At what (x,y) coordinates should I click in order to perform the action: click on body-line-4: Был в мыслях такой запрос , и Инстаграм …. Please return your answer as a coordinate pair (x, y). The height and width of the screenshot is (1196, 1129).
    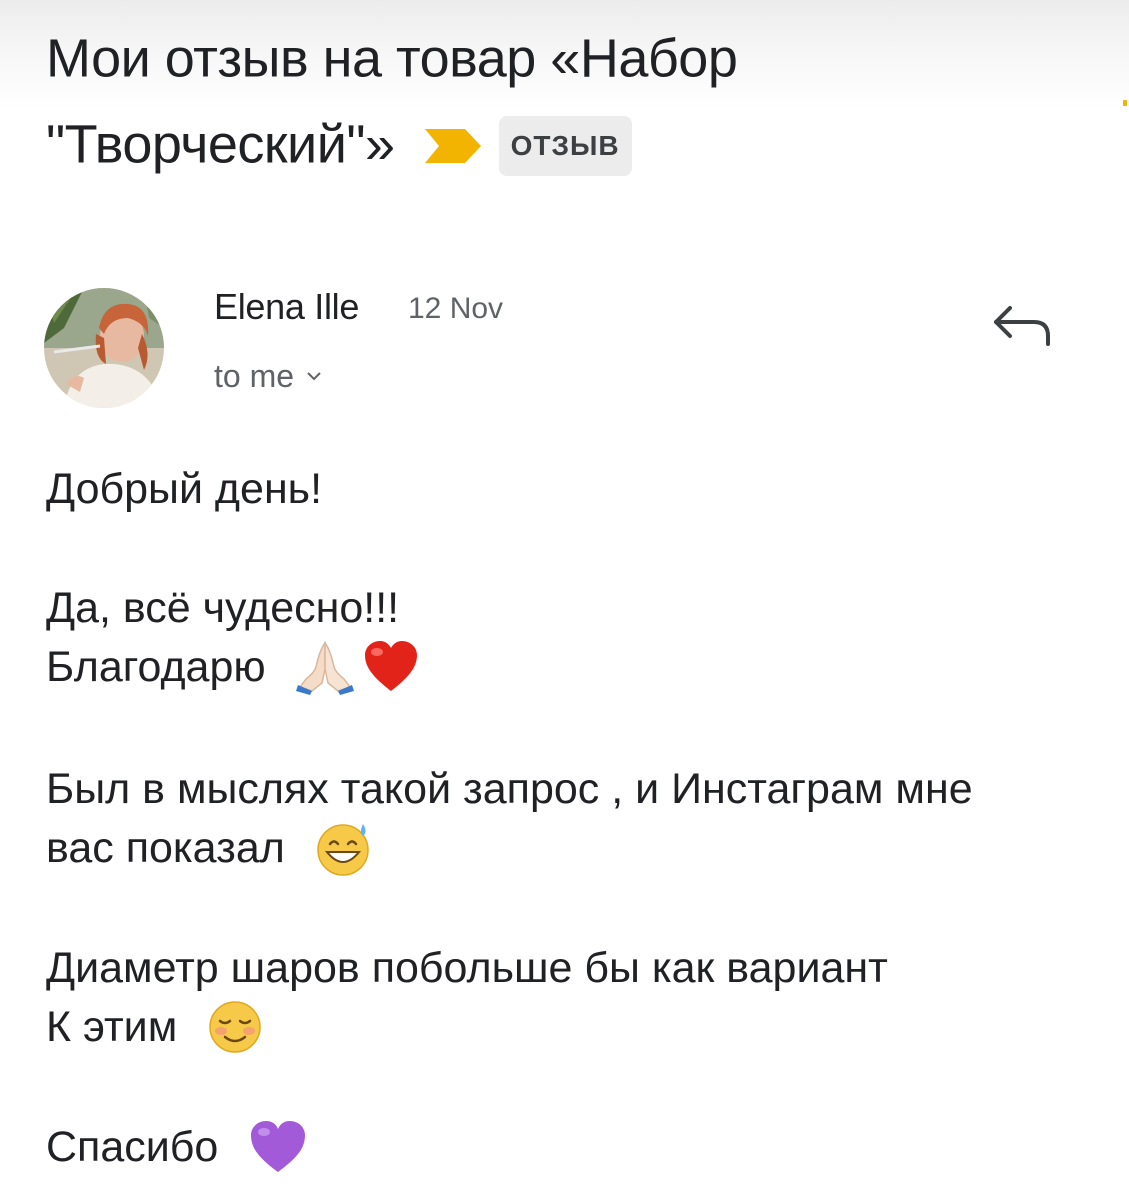
    Looking at the image, I should click on (509, 789).